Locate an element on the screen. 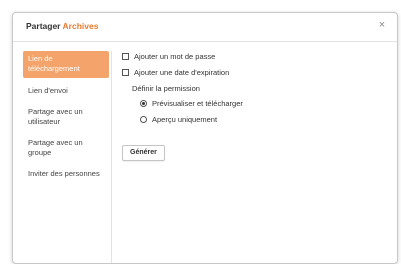 The image size is (401, 264). sidebar-item-label: Partage avec un groupe is located at coordinates (55, 147).